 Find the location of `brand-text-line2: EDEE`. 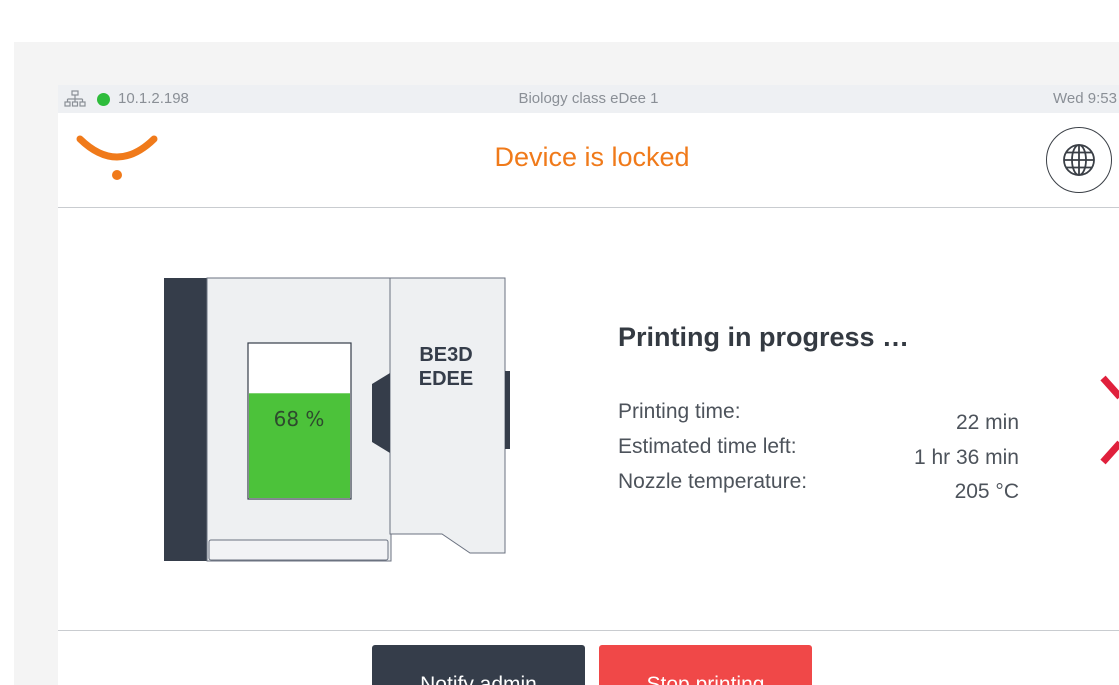

brand-text-line2: EDEE is located at coordinates (446, 379).